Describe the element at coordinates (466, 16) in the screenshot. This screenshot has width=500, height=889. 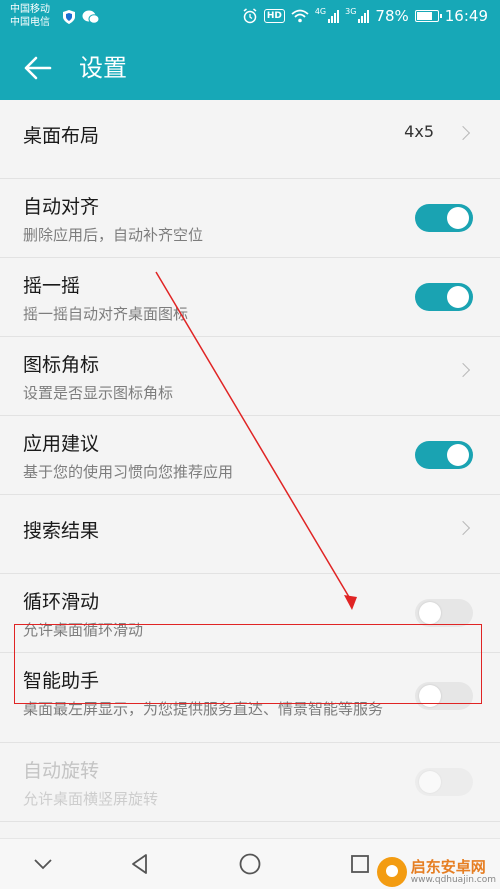
I see `clock: 16:49` at that location.